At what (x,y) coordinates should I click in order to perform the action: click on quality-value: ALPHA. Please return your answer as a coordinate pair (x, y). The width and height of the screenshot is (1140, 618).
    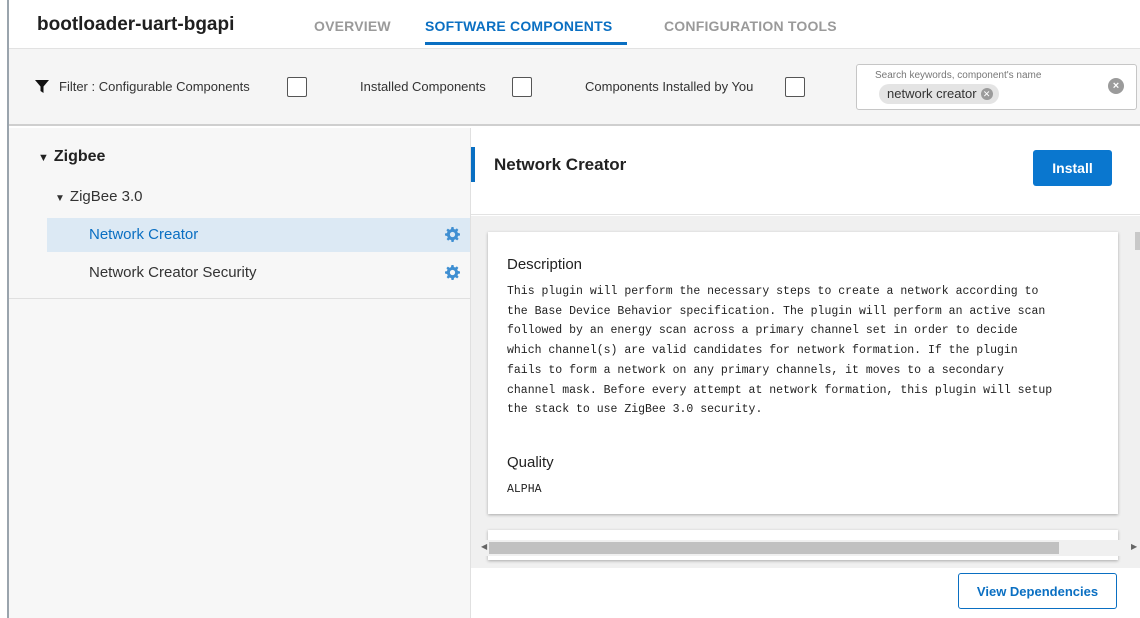
    Looking at the image, I should click on (524, 489).